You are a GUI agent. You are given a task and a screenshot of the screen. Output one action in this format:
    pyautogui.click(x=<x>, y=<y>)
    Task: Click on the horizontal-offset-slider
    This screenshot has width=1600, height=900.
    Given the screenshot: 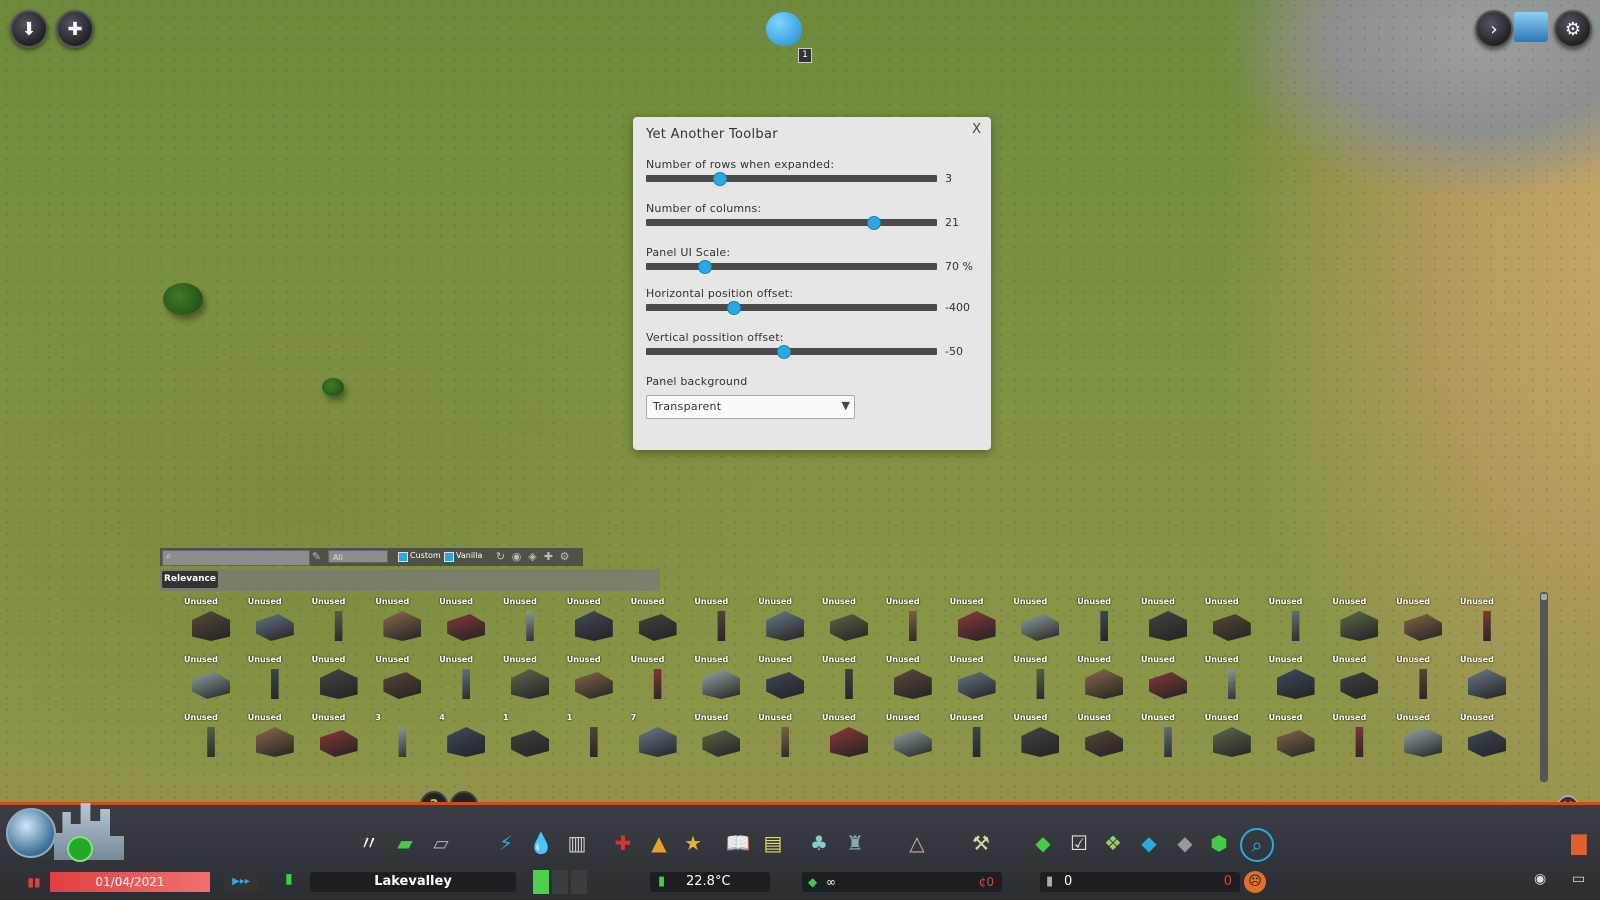 What is the action you would take?
    pyautogui.click(x=791, y=308)
    